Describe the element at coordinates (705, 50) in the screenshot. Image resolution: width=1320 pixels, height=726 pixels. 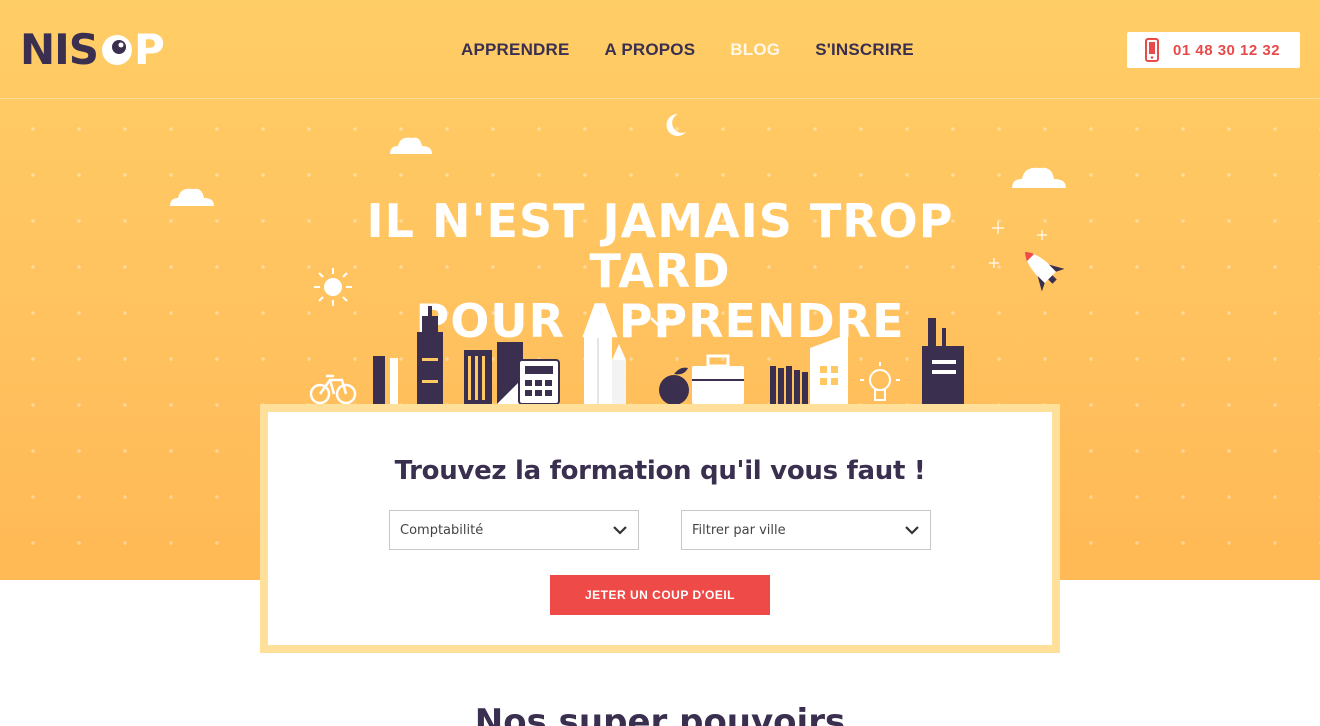
I see `main-nav: APPRENDRE A PROPOS BLOG S'INSCRIRE` at that location.